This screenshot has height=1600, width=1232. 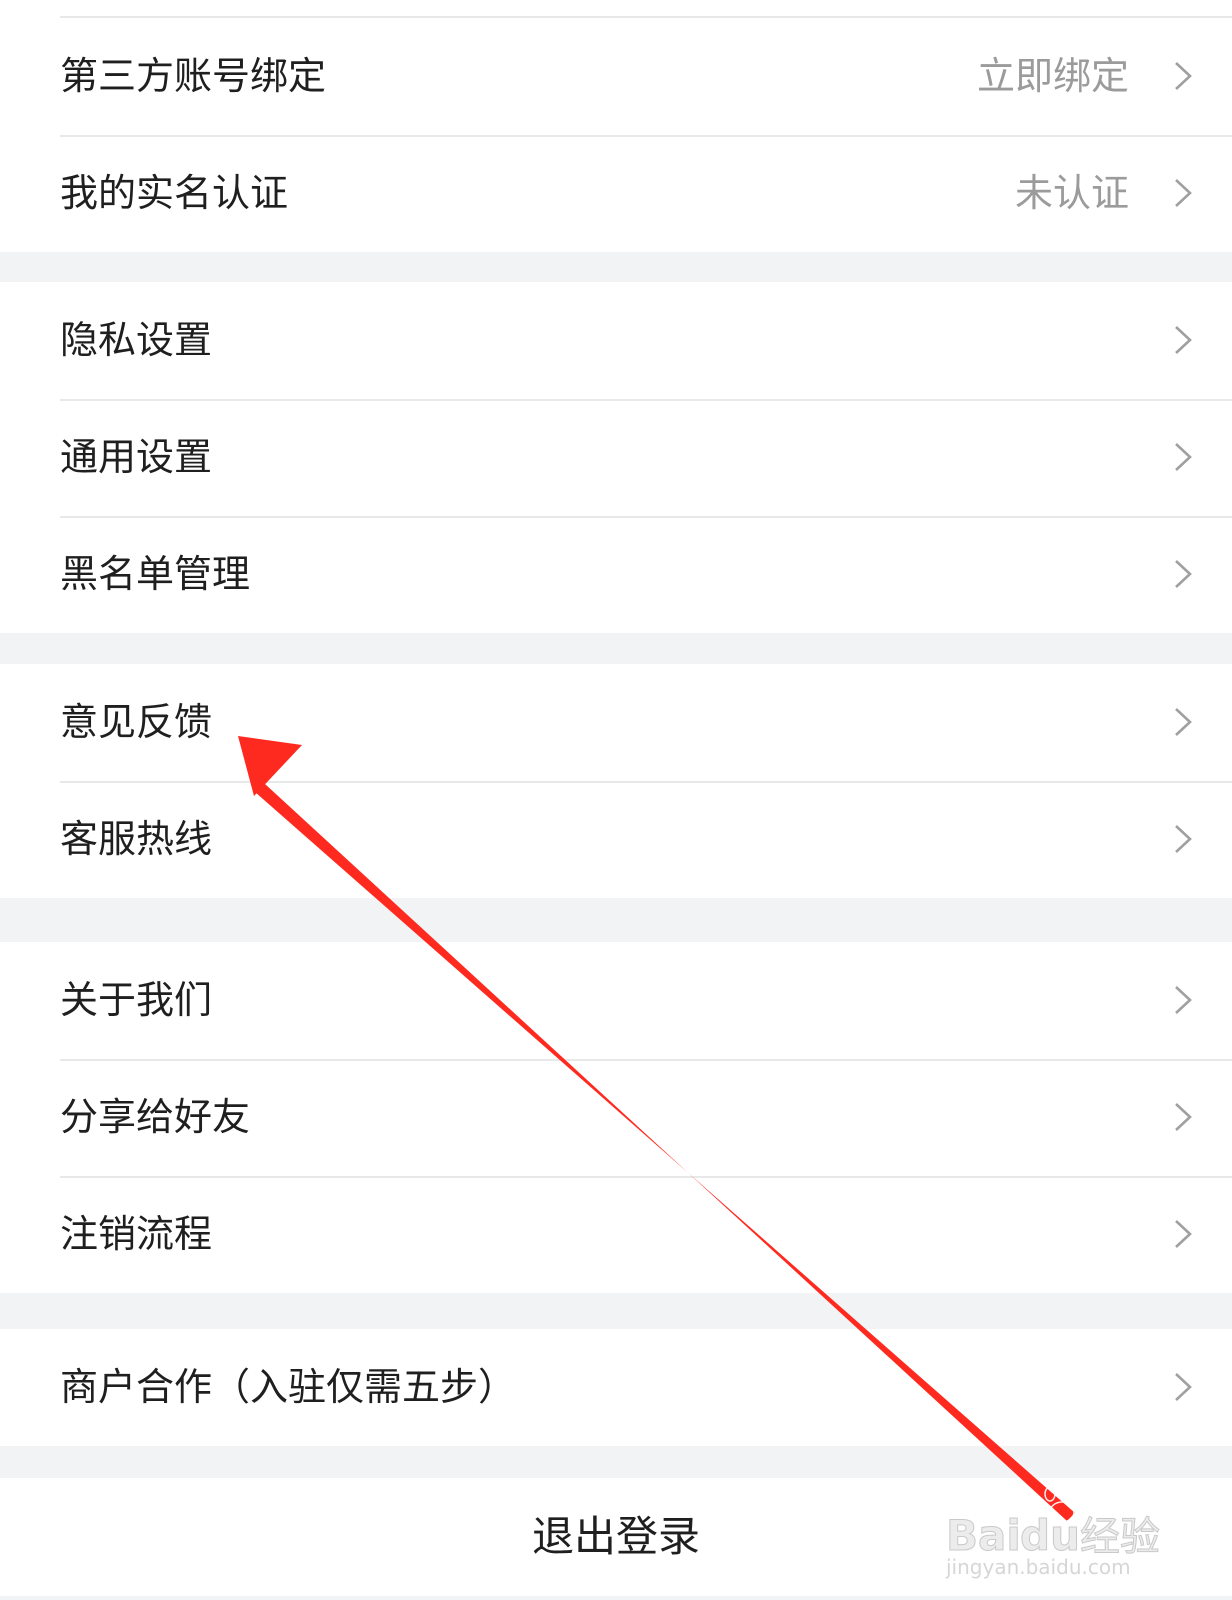 I want to click on row-label: 通用设置, so click(x=136, y=457).